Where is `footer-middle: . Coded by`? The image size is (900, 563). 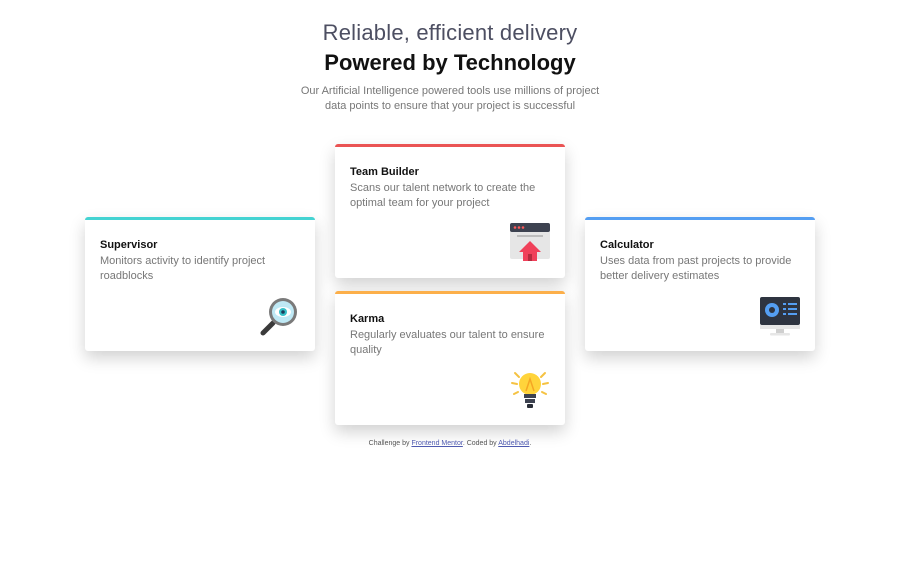 footer-middle: . Coded by is located at coordinates (480, 443).